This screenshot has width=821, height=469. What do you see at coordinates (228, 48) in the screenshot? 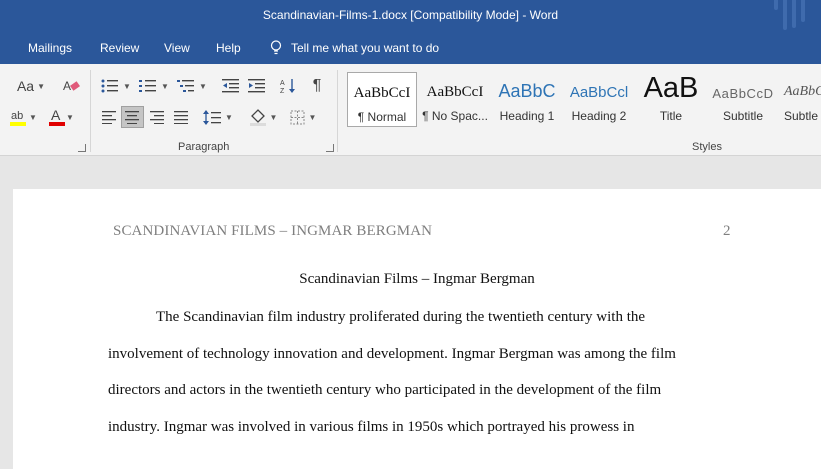
I see `tab-help: Help` at bounding box center [228, 48].